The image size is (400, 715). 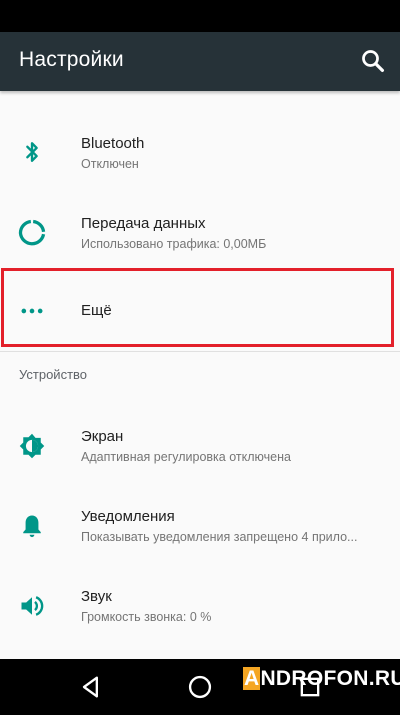 I want to click on search-button, so click(x=373, y=61).